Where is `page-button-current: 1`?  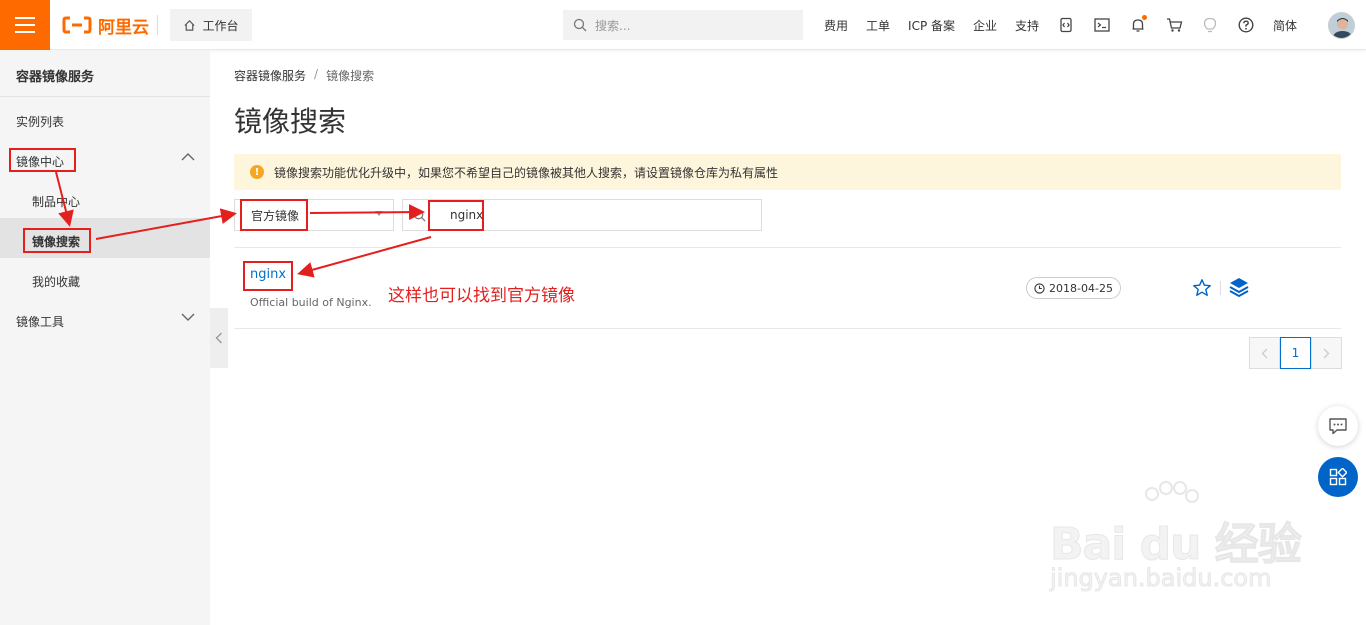 page-button-current: 1 is located at coordinates (1295, 353).